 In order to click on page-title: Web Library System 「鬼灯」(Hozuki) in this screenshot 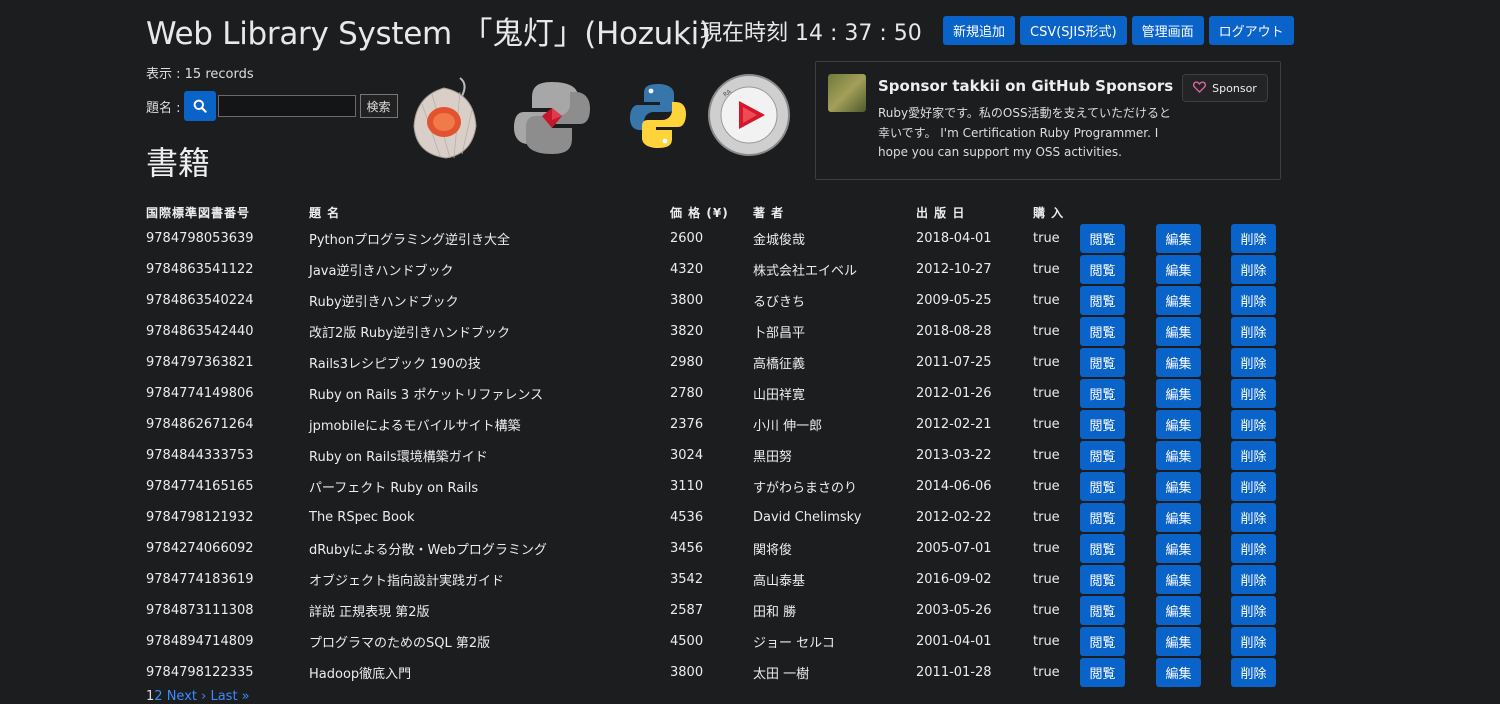, I will do `click(428, 34)`.